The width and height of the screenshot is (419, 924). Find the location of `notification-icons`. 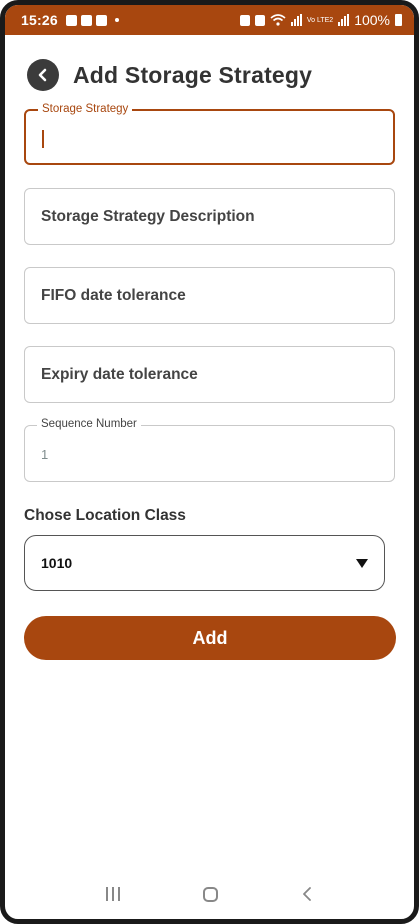

notification-icons is located at coordinates (92, 20).